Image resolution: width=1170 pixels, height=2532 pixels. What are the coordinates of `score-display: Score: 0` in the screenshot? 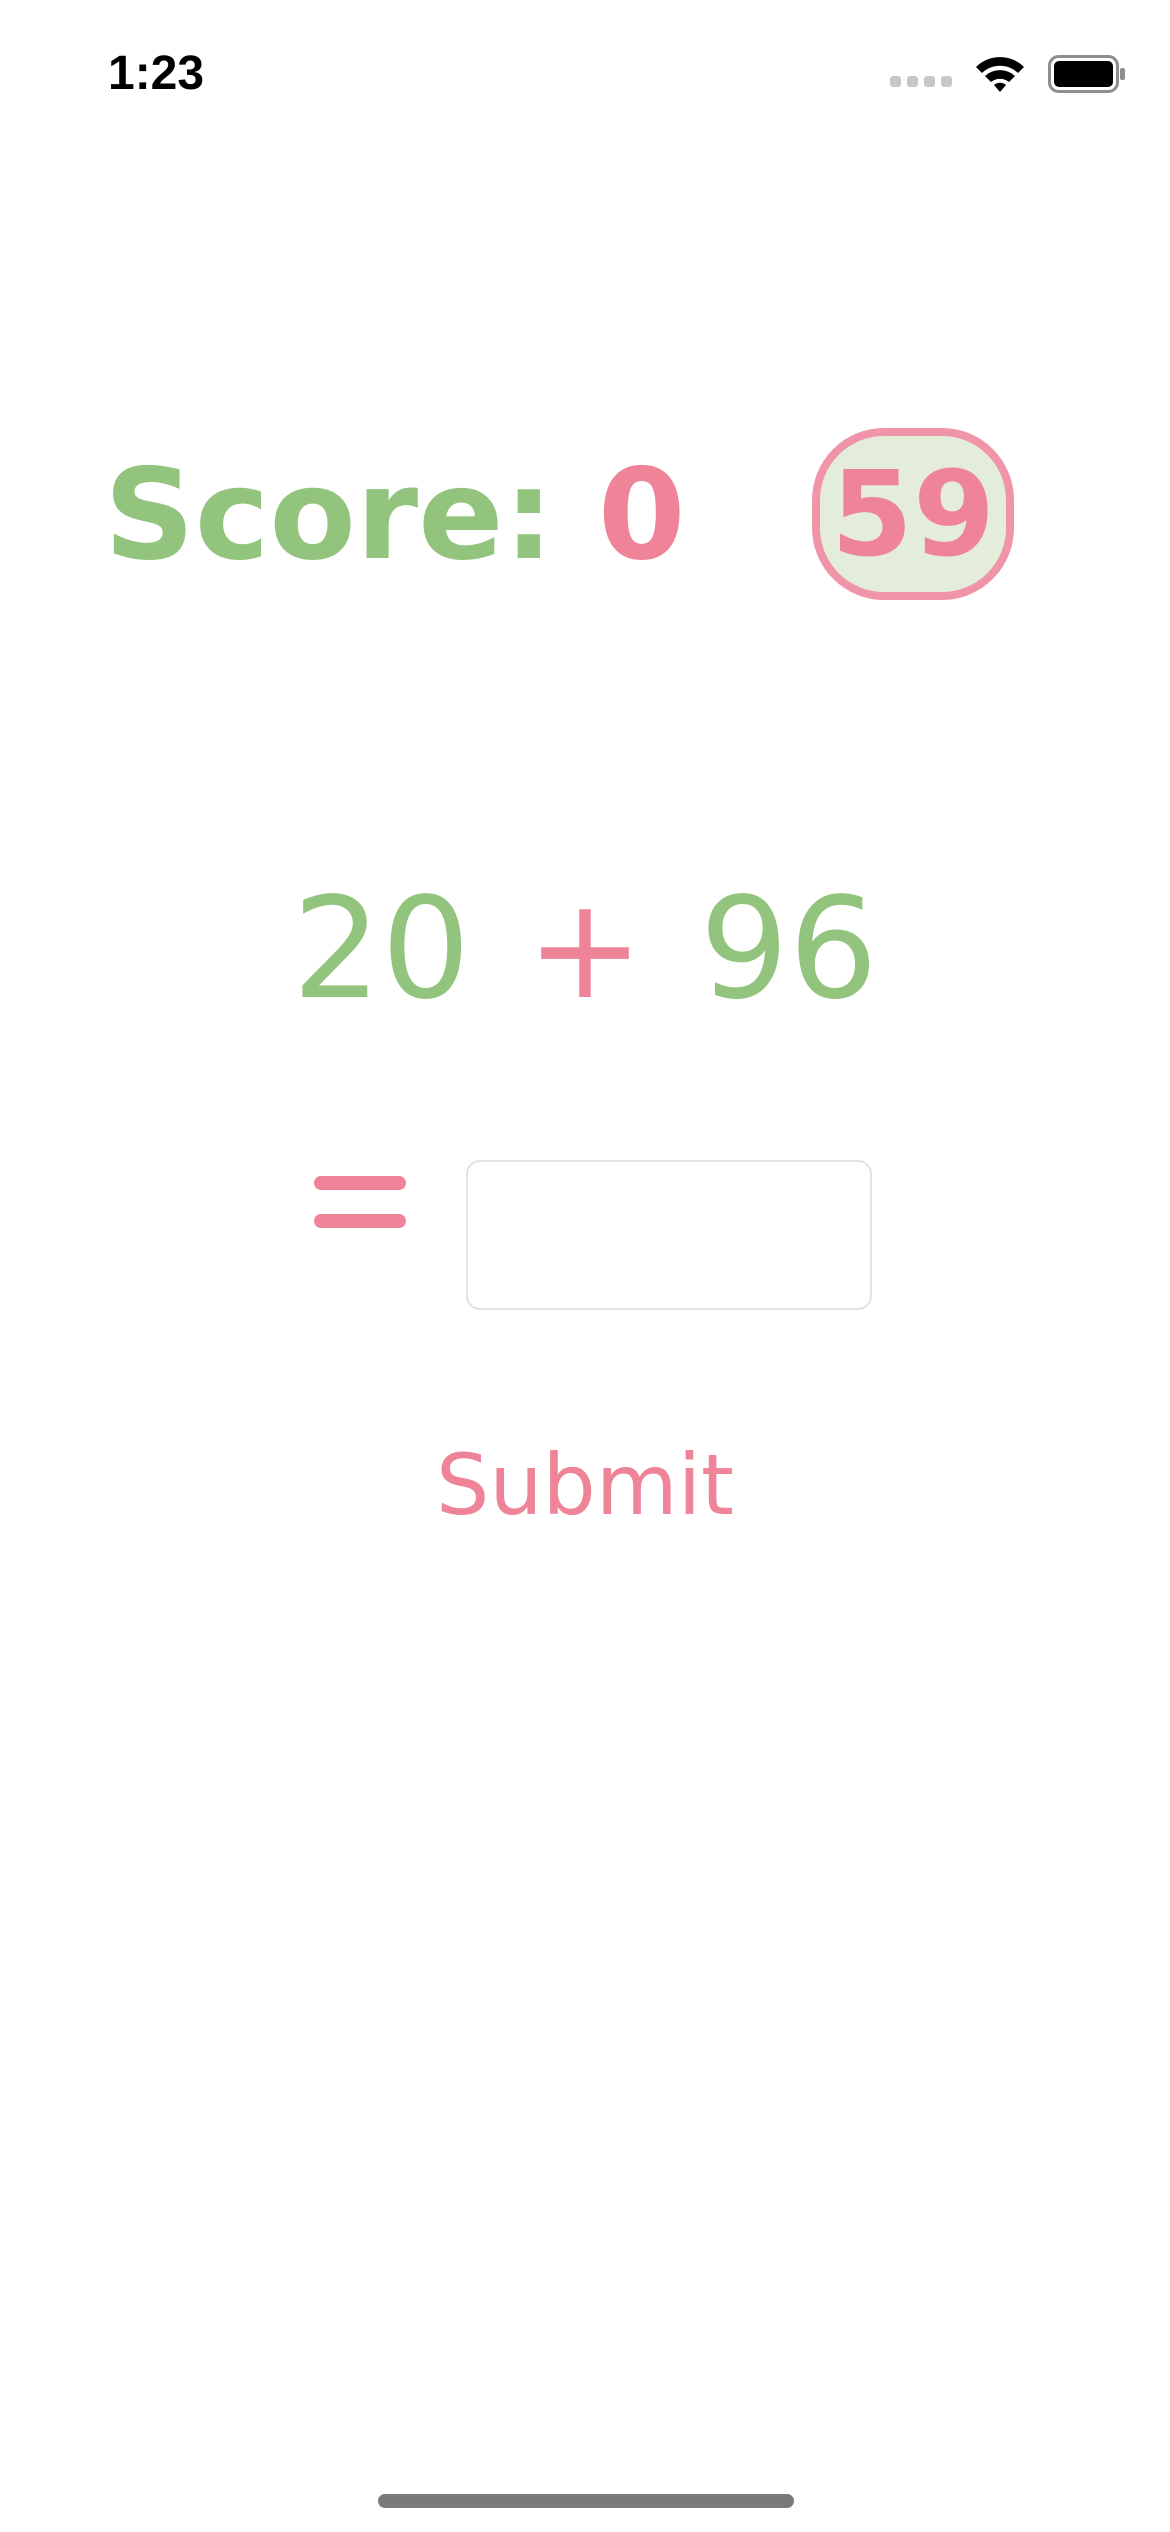 It's located at (395, 515).